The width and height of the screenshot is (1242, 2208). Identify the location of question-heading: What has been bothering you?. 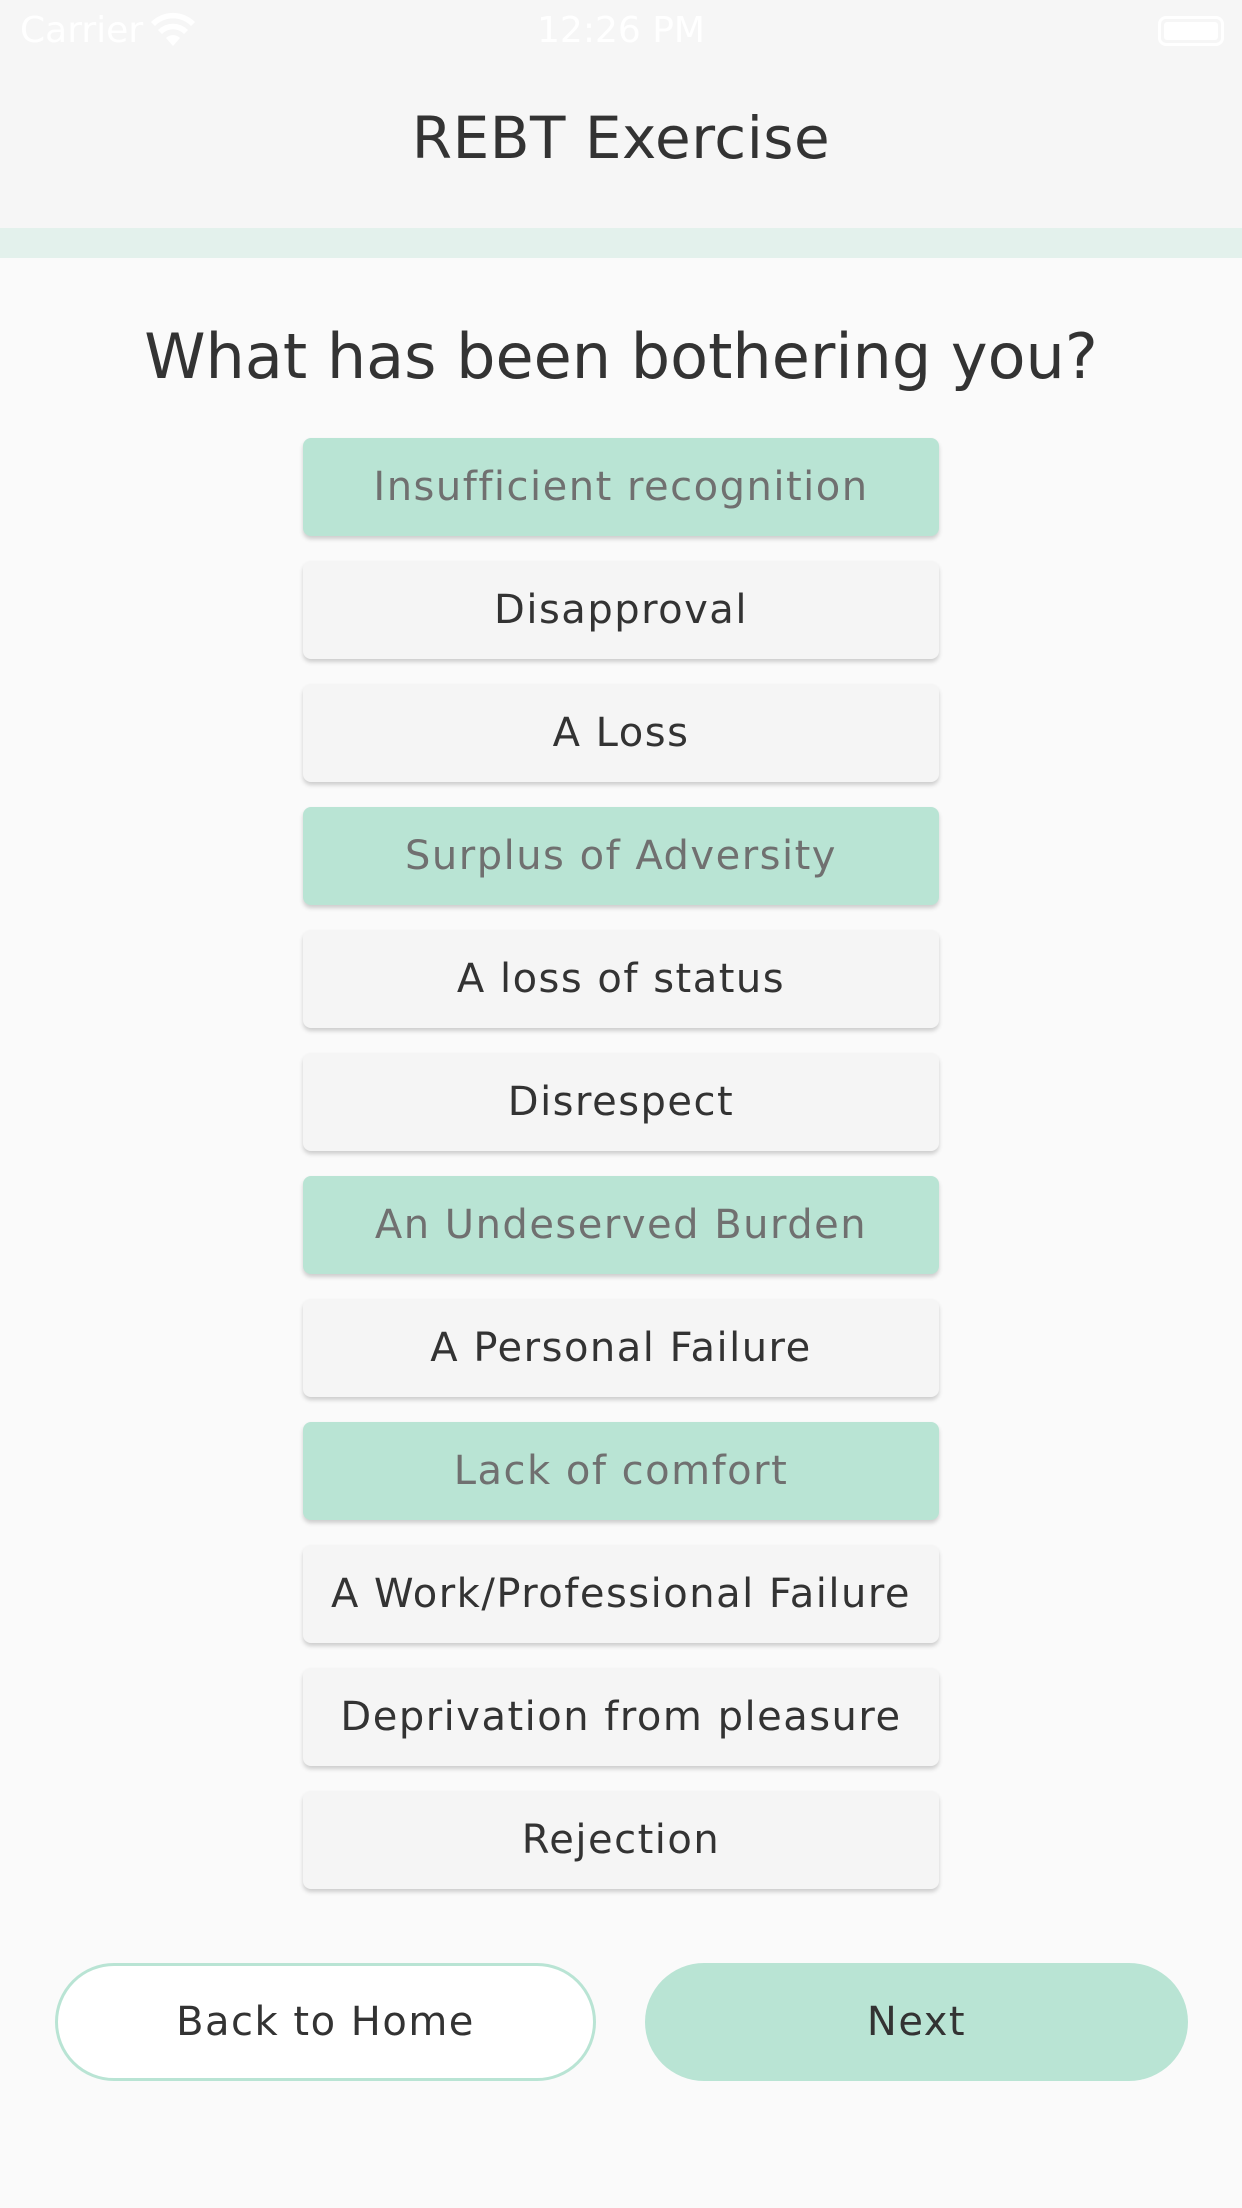
(621, 356).